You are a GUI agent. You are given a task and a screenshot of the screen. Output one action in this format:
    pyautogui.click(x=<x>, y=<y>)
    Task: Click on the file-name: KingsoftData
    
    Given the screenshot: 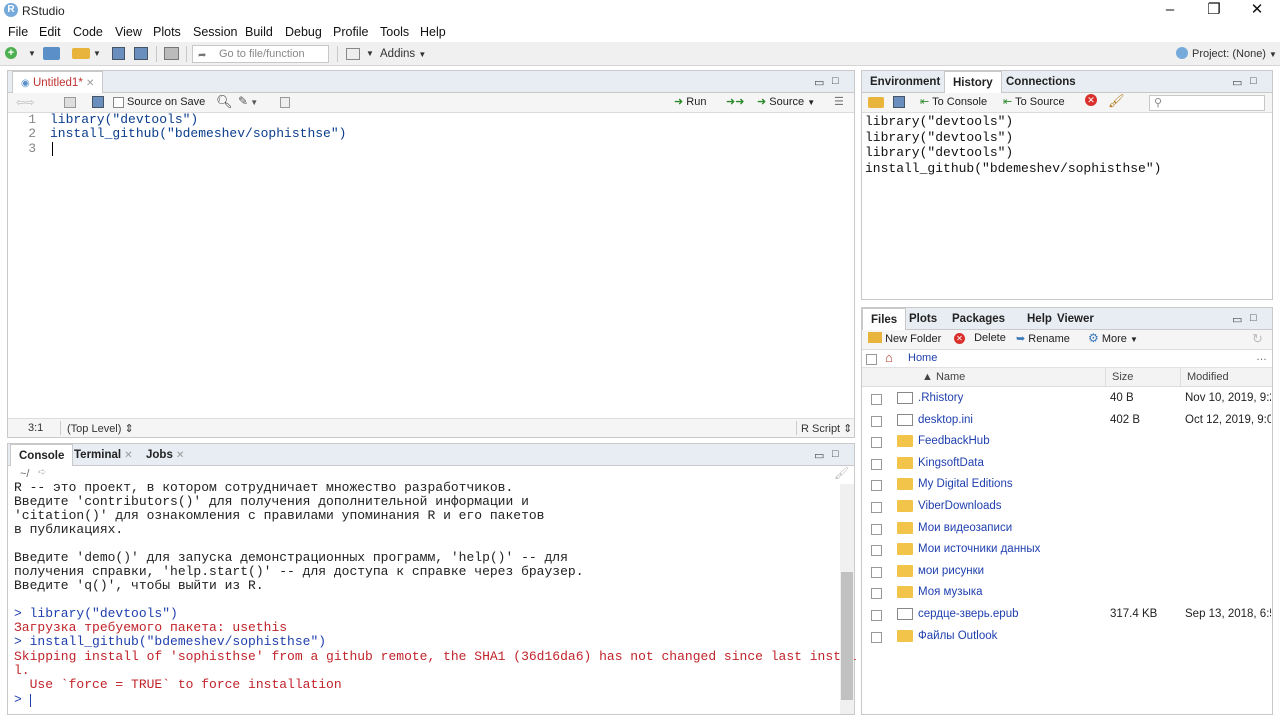 What is the action you would take?
    pyautogui.click(x=951, y=463)
    